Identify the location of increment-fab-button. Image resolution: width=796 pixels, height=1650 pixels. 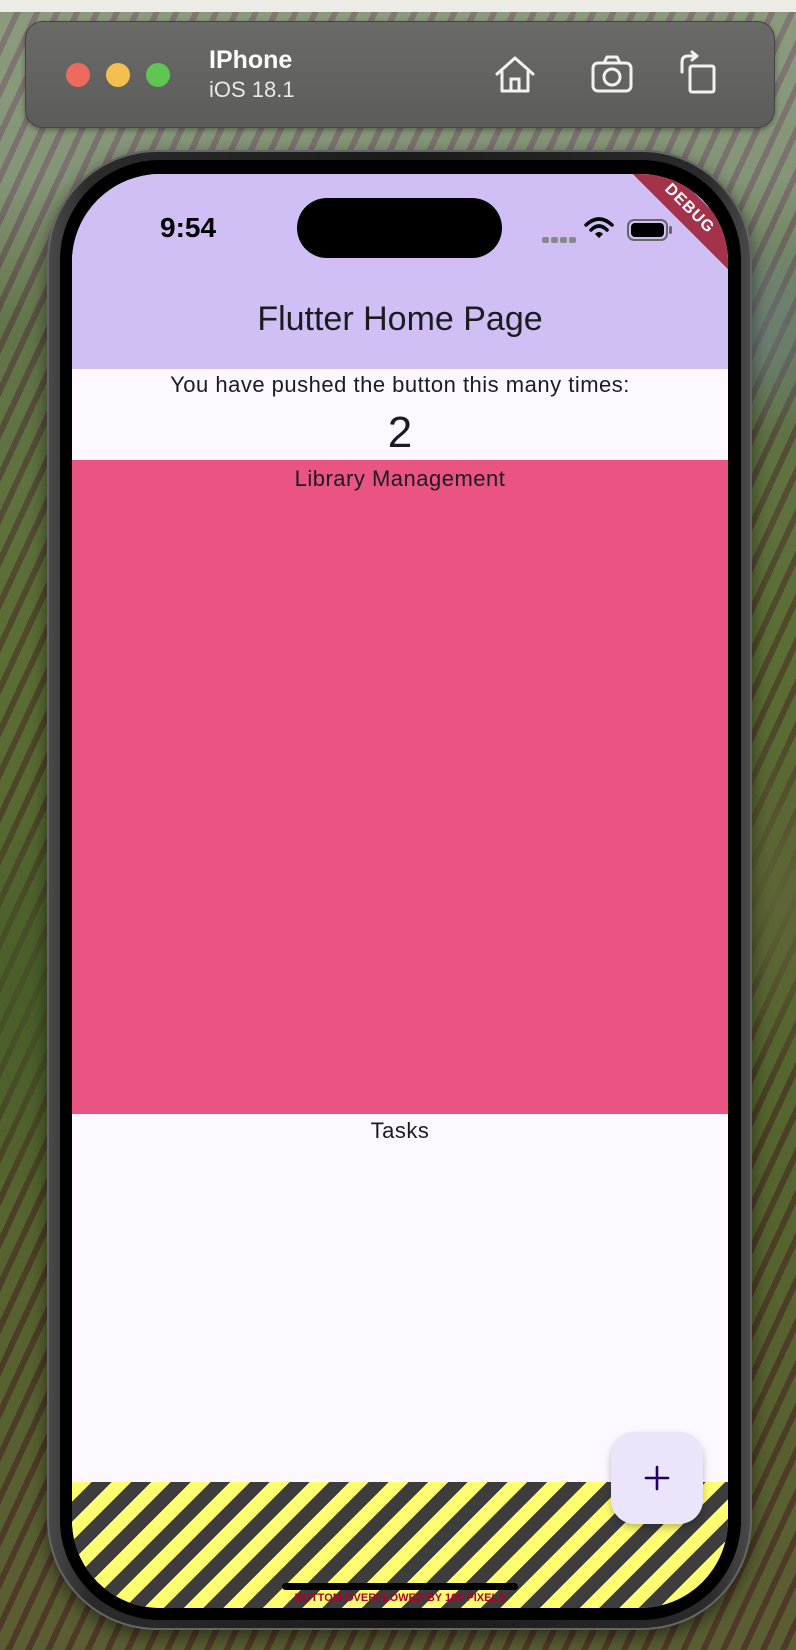
(657, 1478).